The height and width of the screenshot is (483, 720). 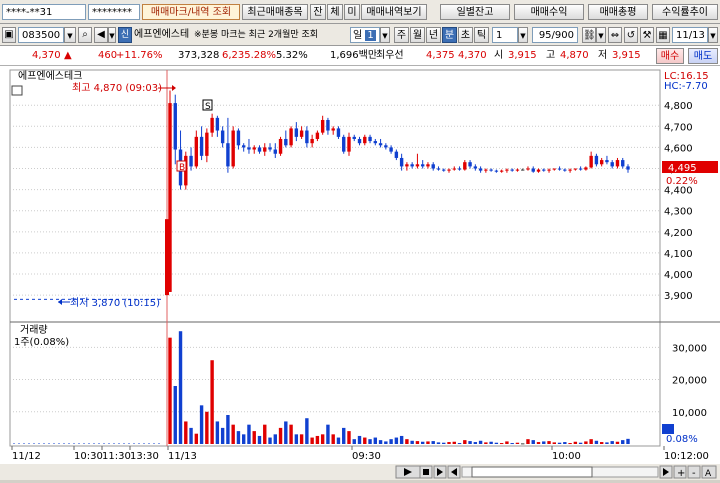 What do you see at coordinates (41, 35) in the screenshot?
I see `stock-code-input: 083500` at bounding box center [41, 35].